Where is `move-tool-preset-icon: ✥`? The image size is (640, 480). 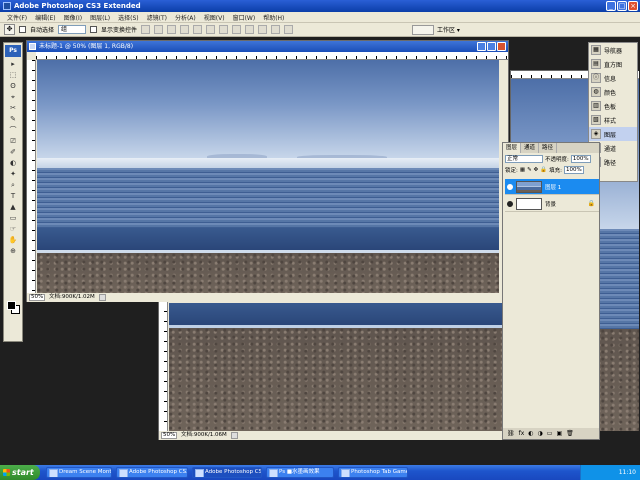 move-tool-preset-icon: ✥ is located at coordinates (9, 29).